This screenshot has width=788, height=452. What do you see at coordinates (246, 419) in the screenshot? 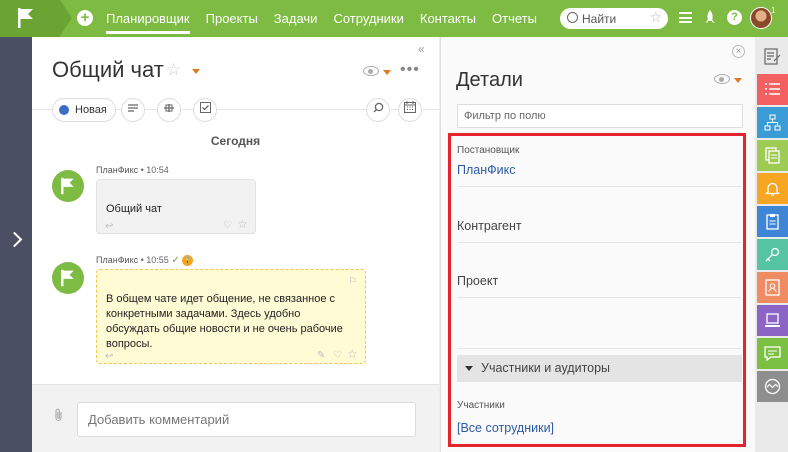
I see `comment-input: Добавить комментарий` at bounding box center [246, 419].